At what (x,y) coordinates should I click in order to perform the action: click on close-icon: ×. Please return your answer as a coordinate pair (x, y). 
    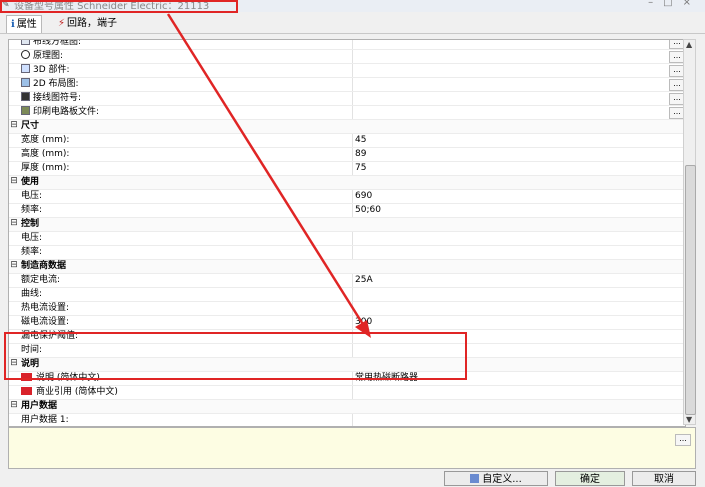
    Looking at the image, I should click on (692, 4).